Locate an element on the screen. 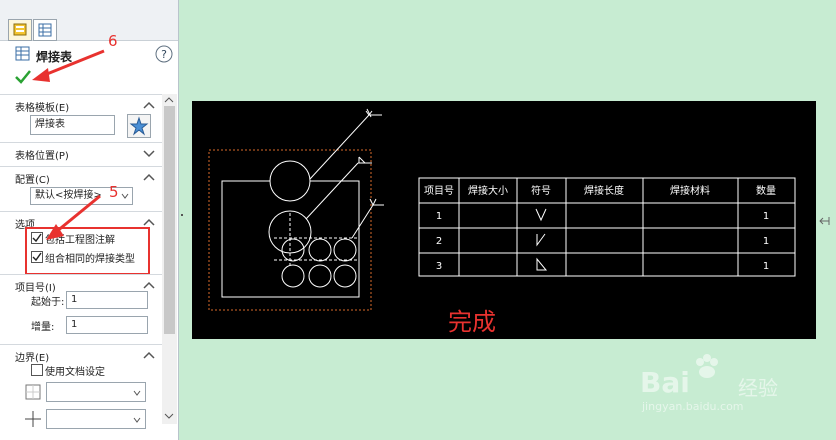  step-6-label: 6 is located at coordinates (113, 41).